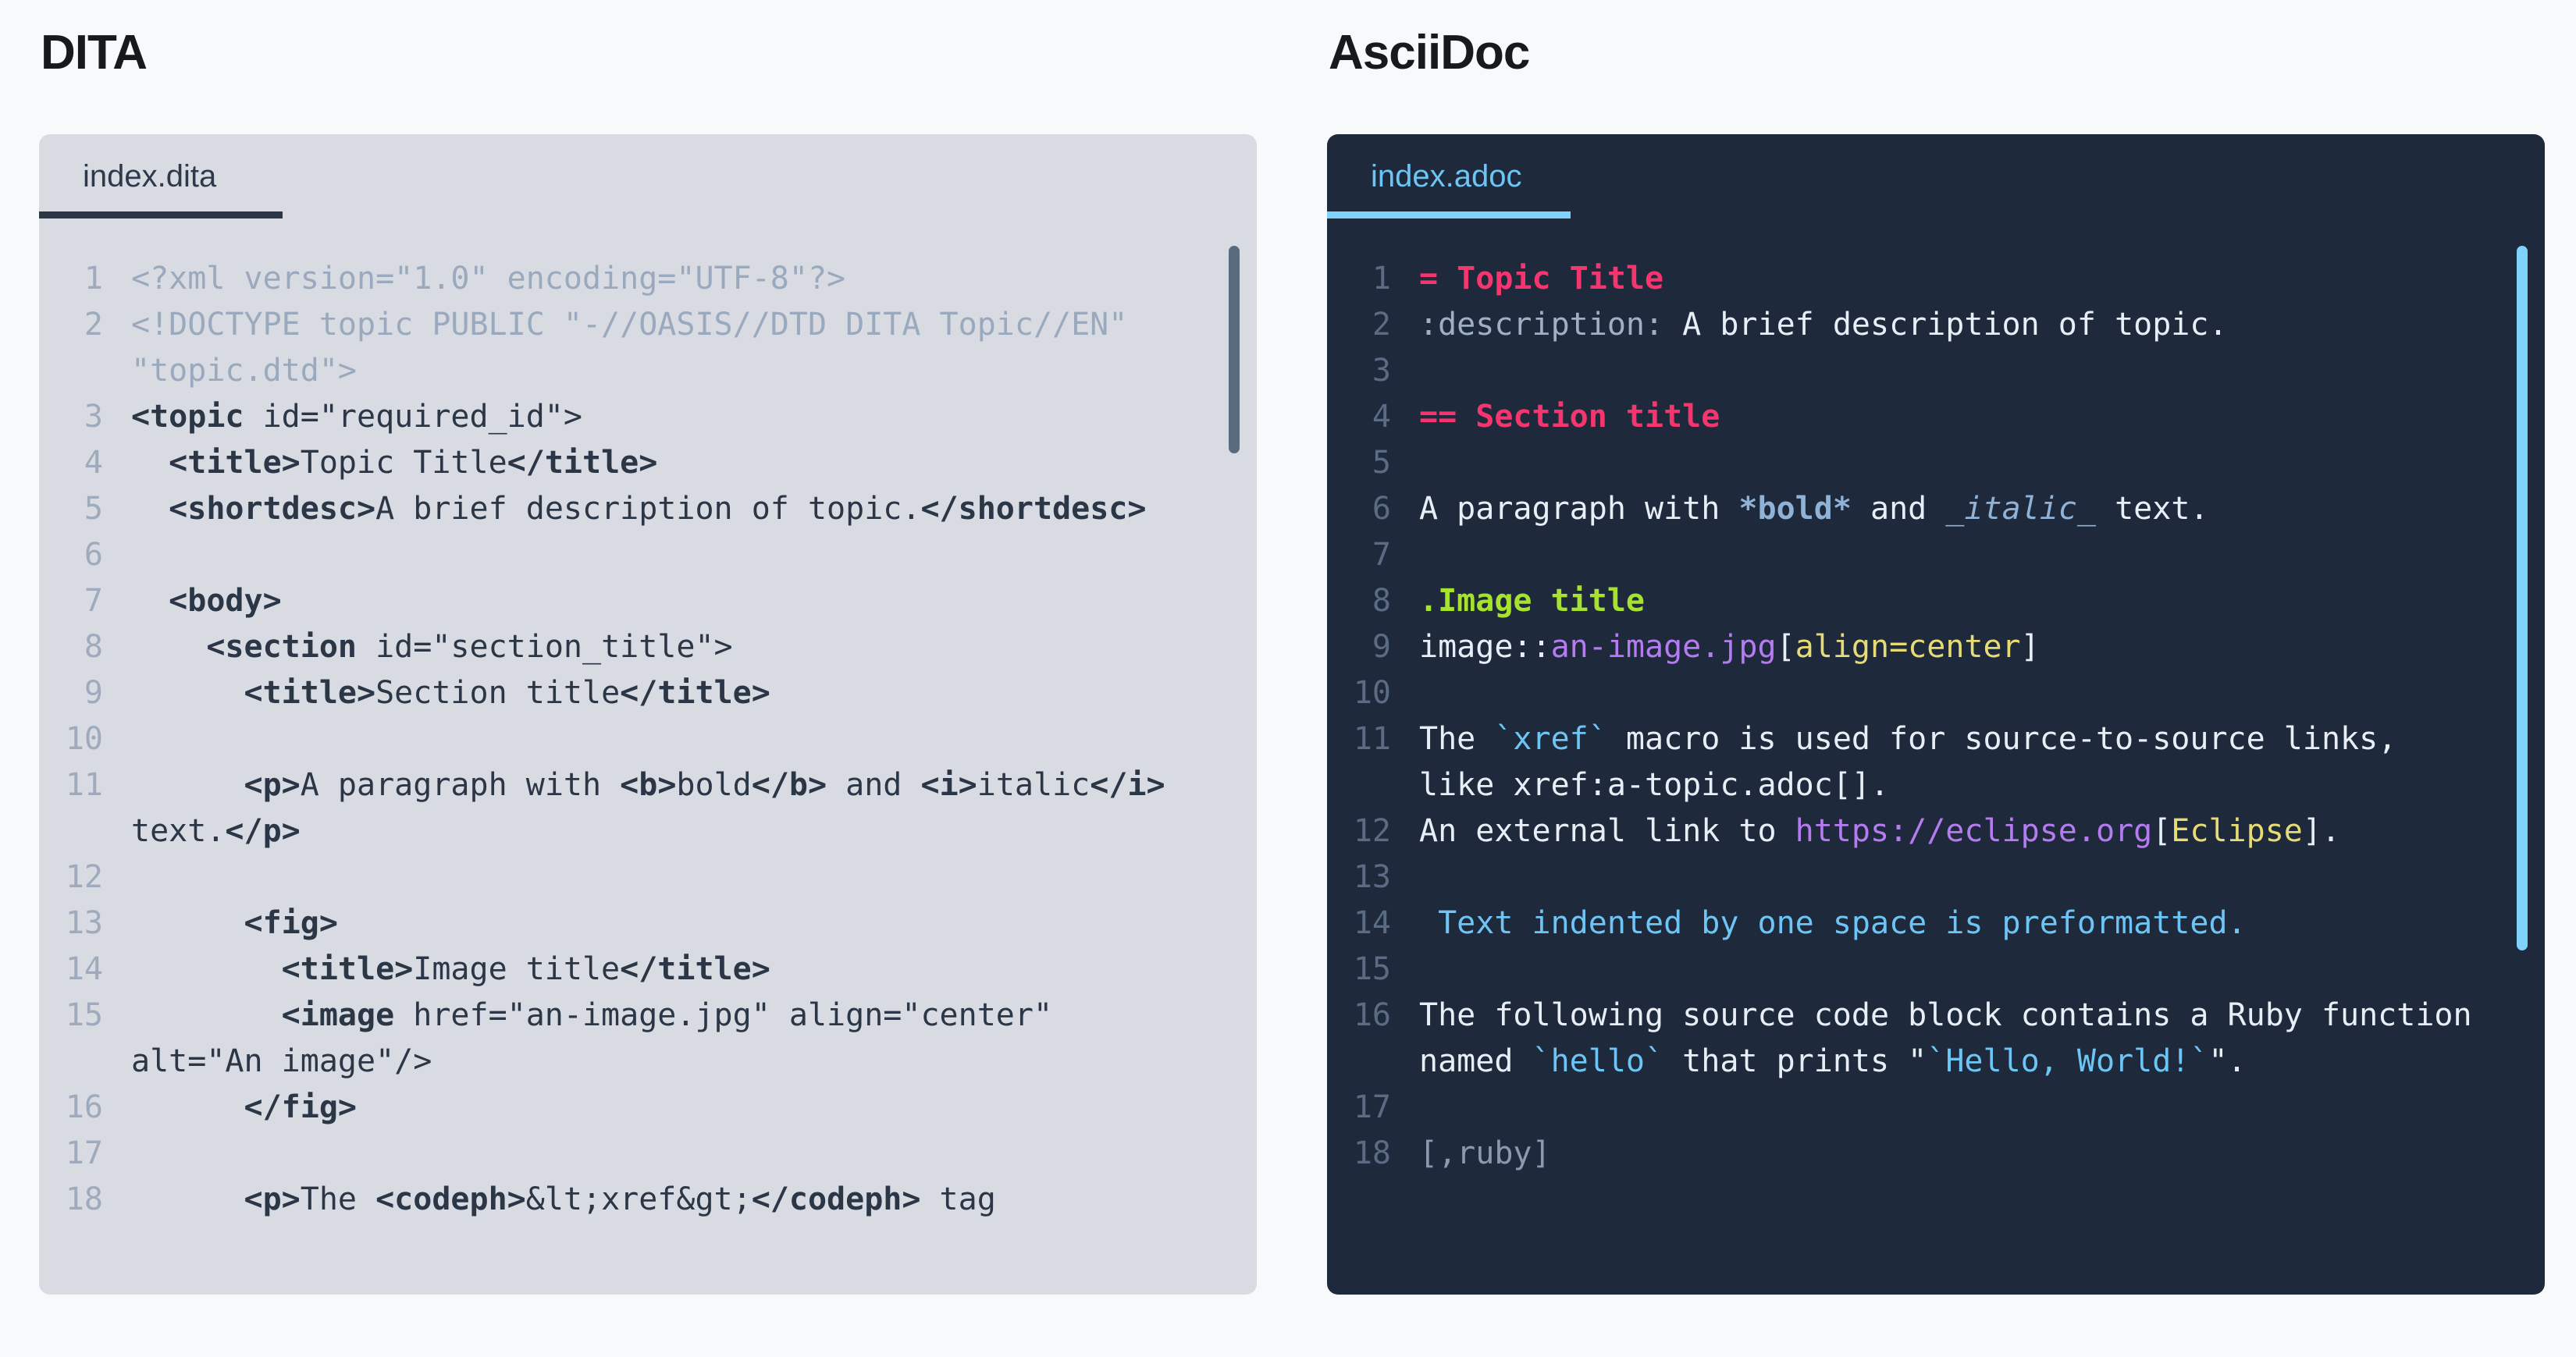  I want to click on code-token: <?xml version="1.0" encoding="UTF-8"?>, so click(488, 279).